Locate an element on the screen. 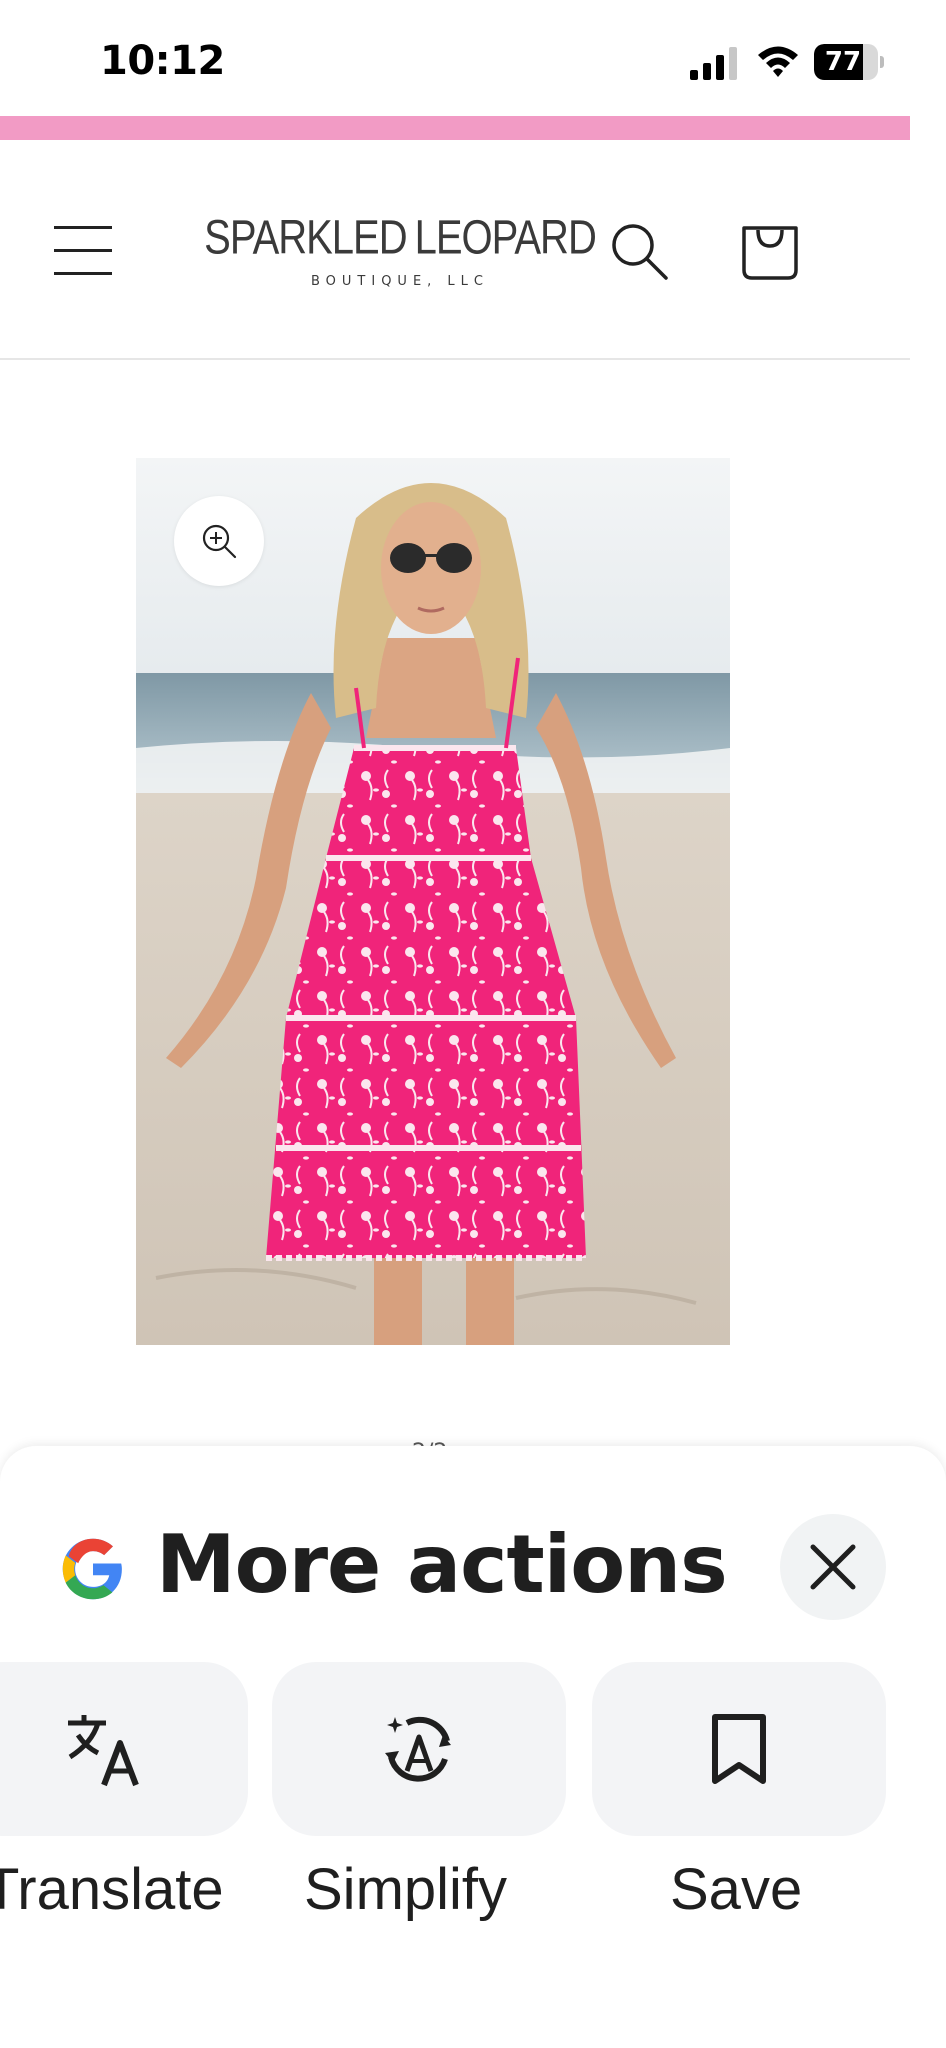 The height and width of the screenshot is (2048, 946). simplify-label: Simplify is located at coordinates (405, 1889).